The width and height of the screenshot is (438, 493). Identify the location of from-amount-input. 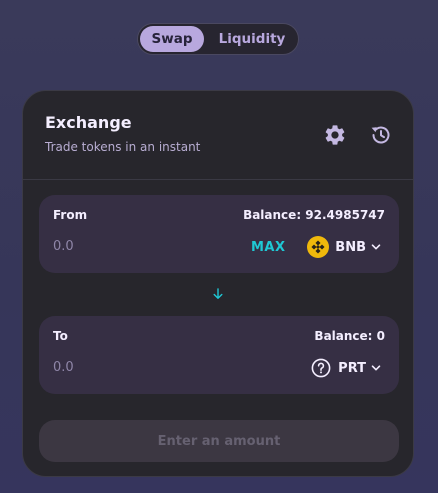
(128, 246).